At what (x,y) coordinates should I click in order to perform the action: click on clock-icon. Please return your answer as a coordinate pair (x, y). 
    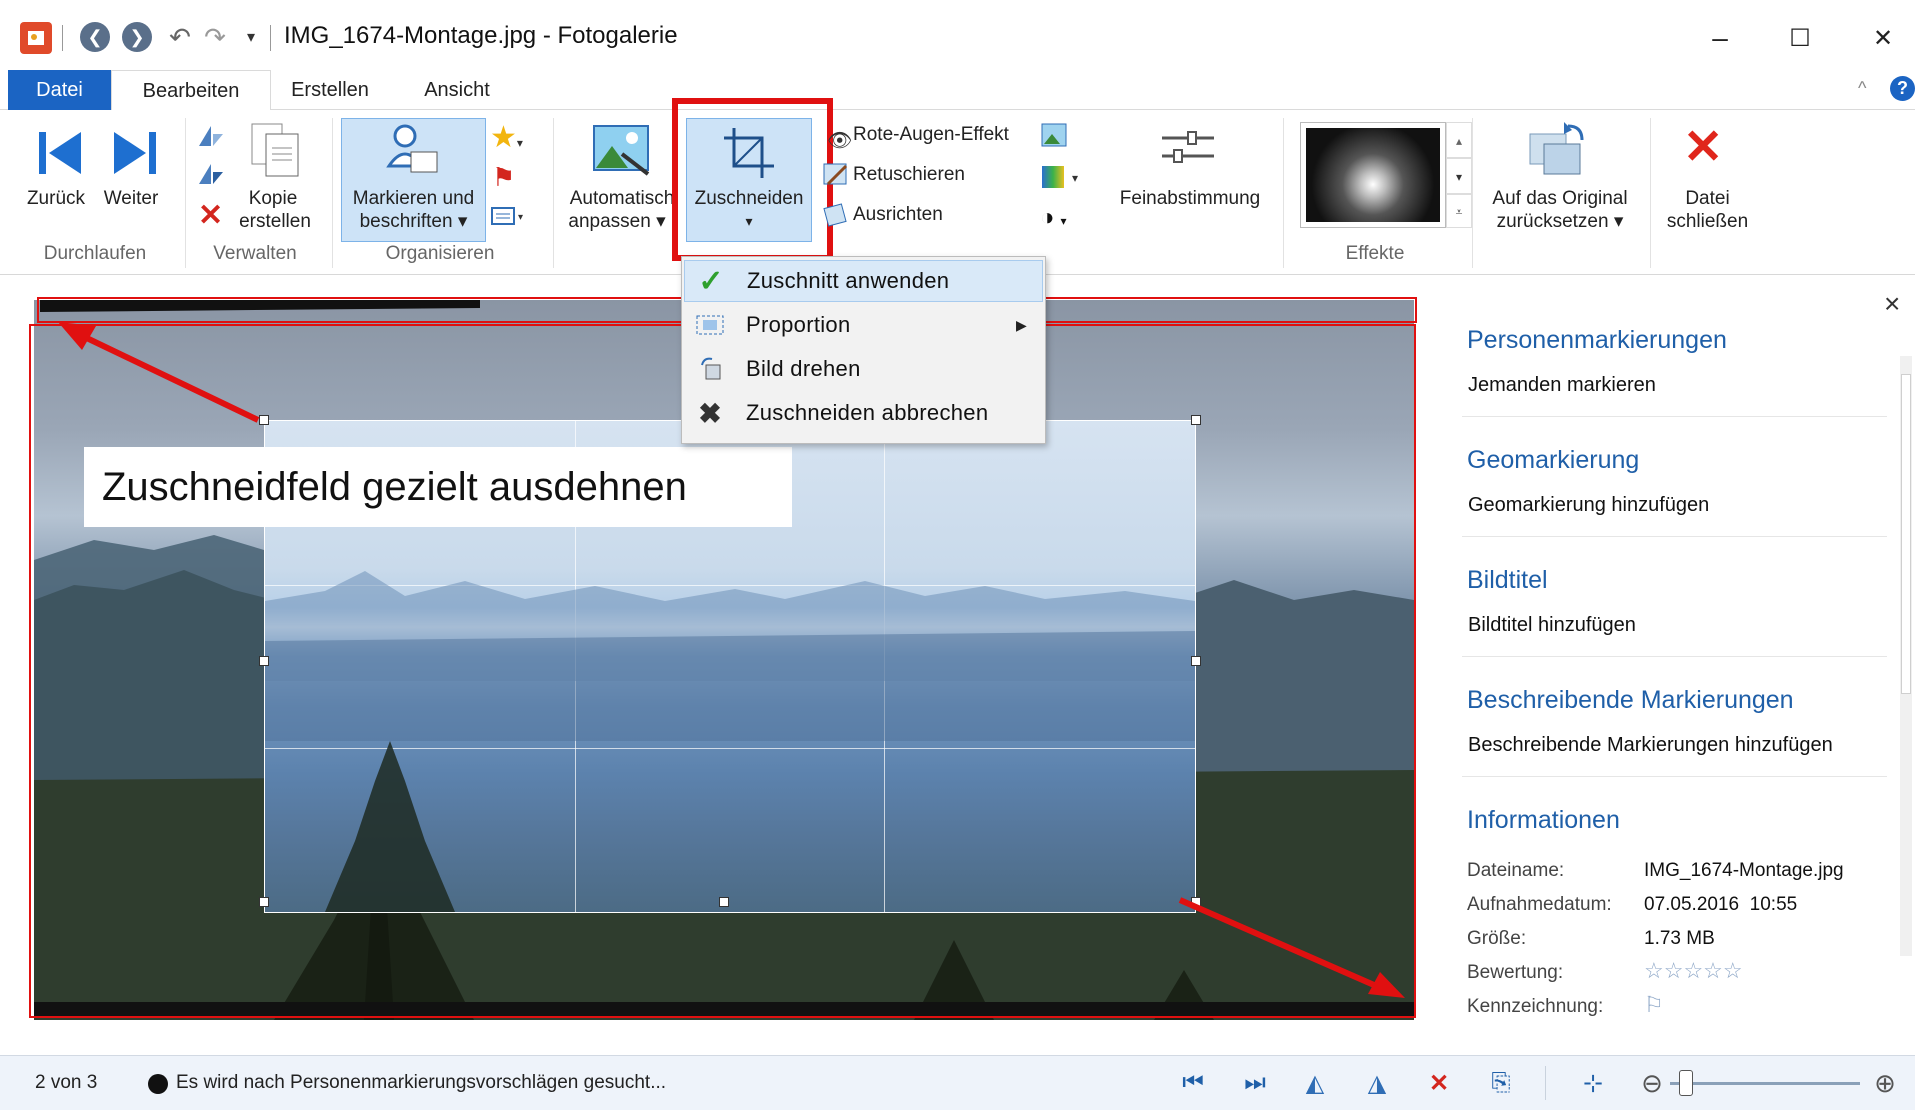
    Looking at the image, I should click on (158, 1084).